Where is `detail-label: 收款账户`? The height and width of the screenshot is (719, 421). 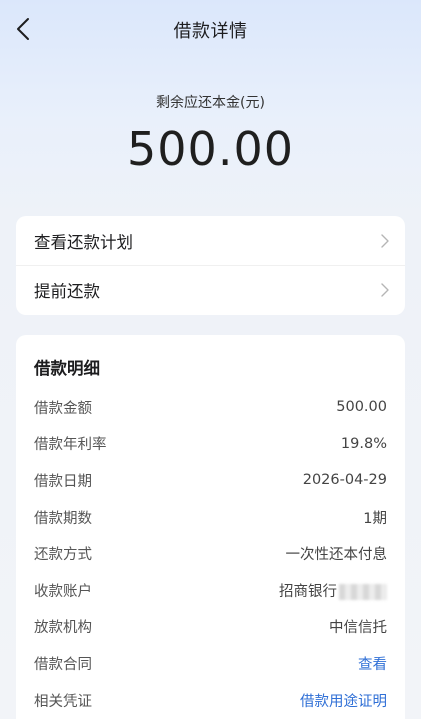 detail-label: 收款账户 is located at coordinates (63, 591).